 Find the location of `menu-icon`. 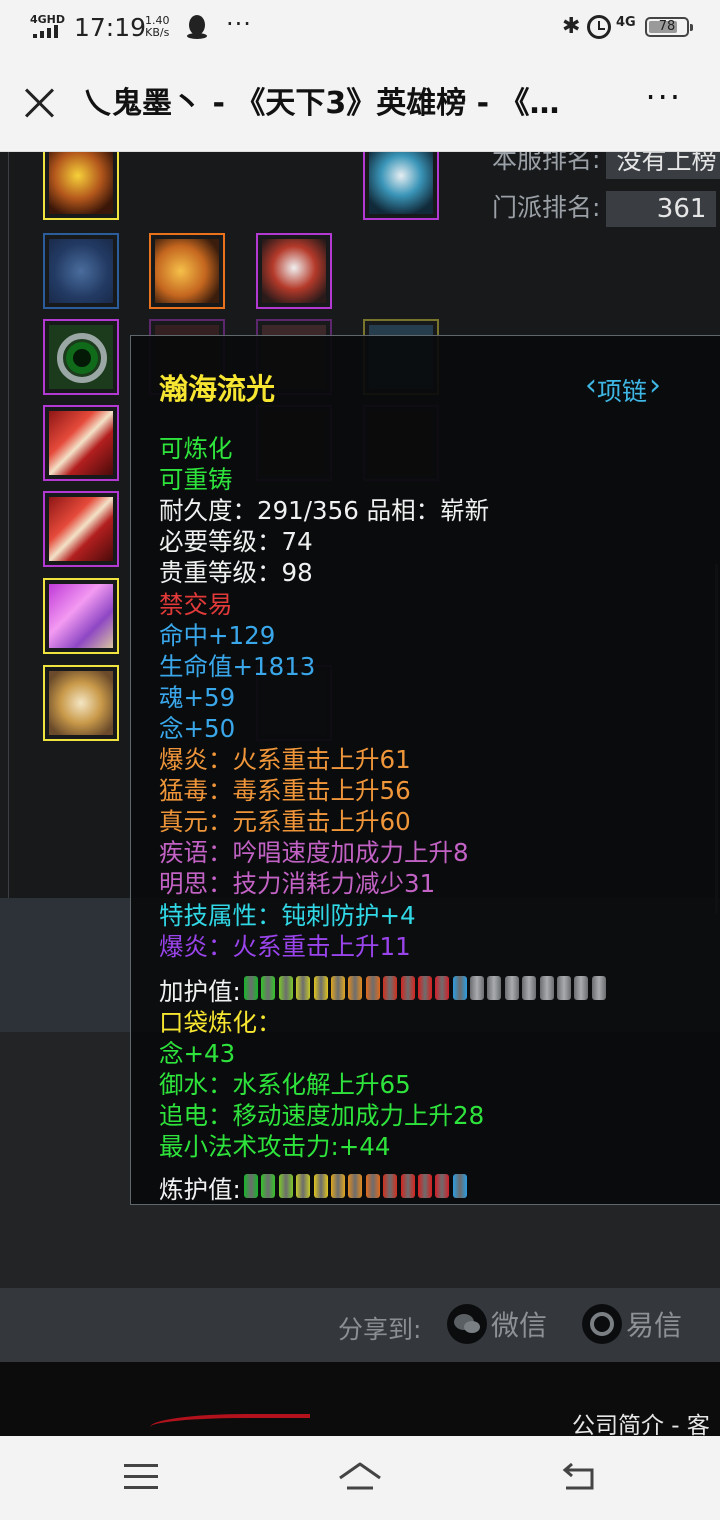

menu-icon is located at coordinates (141, 1477).